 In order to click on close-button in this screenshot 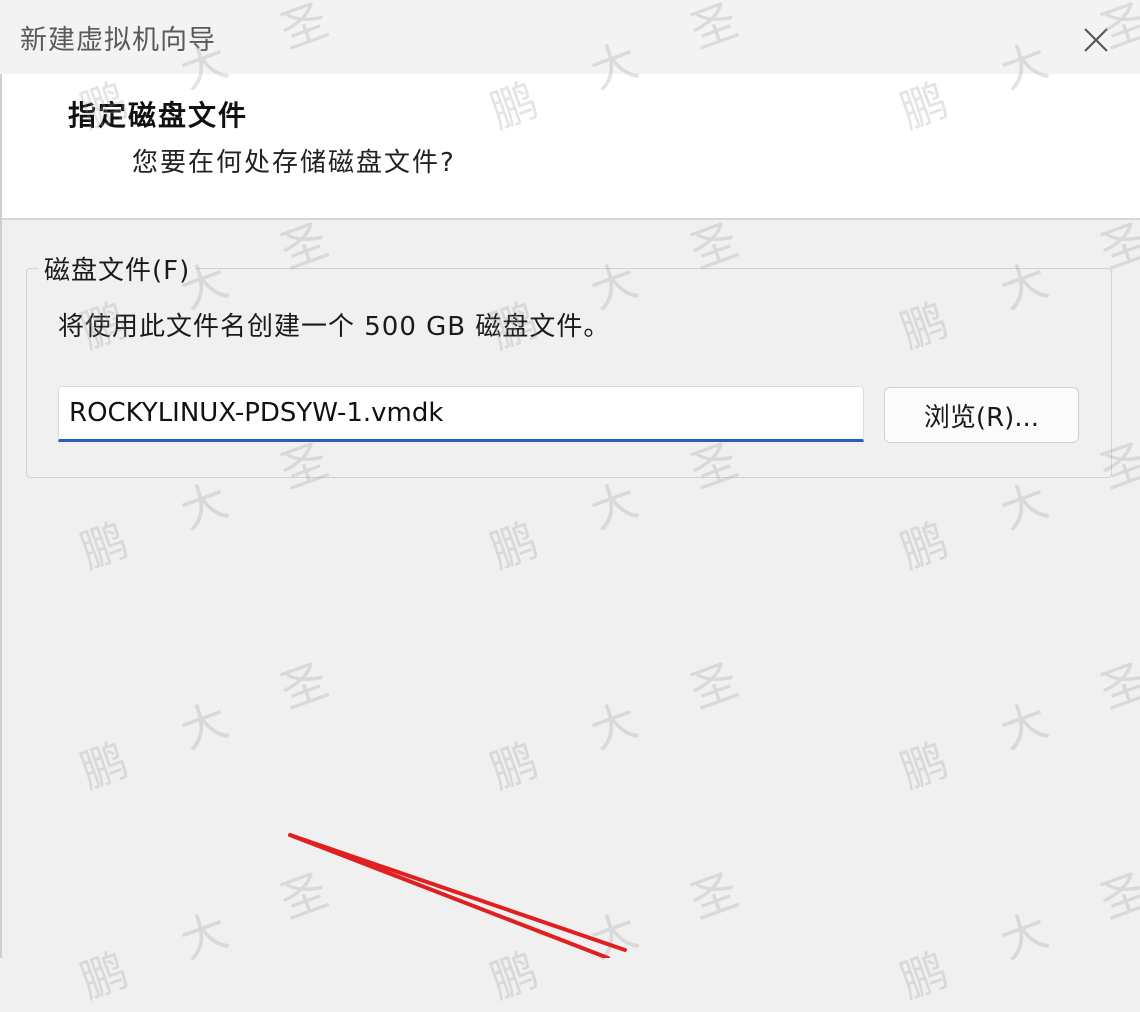, I will do `click(1096, 40)`.